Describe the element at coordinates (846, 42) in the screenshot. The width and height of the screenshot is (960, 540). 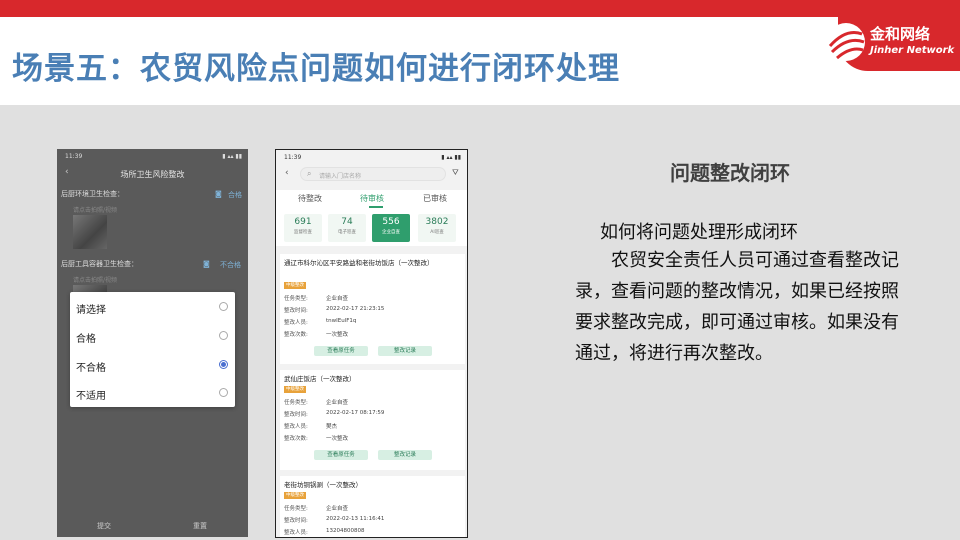
I see `logo-globe-icon` at that location.